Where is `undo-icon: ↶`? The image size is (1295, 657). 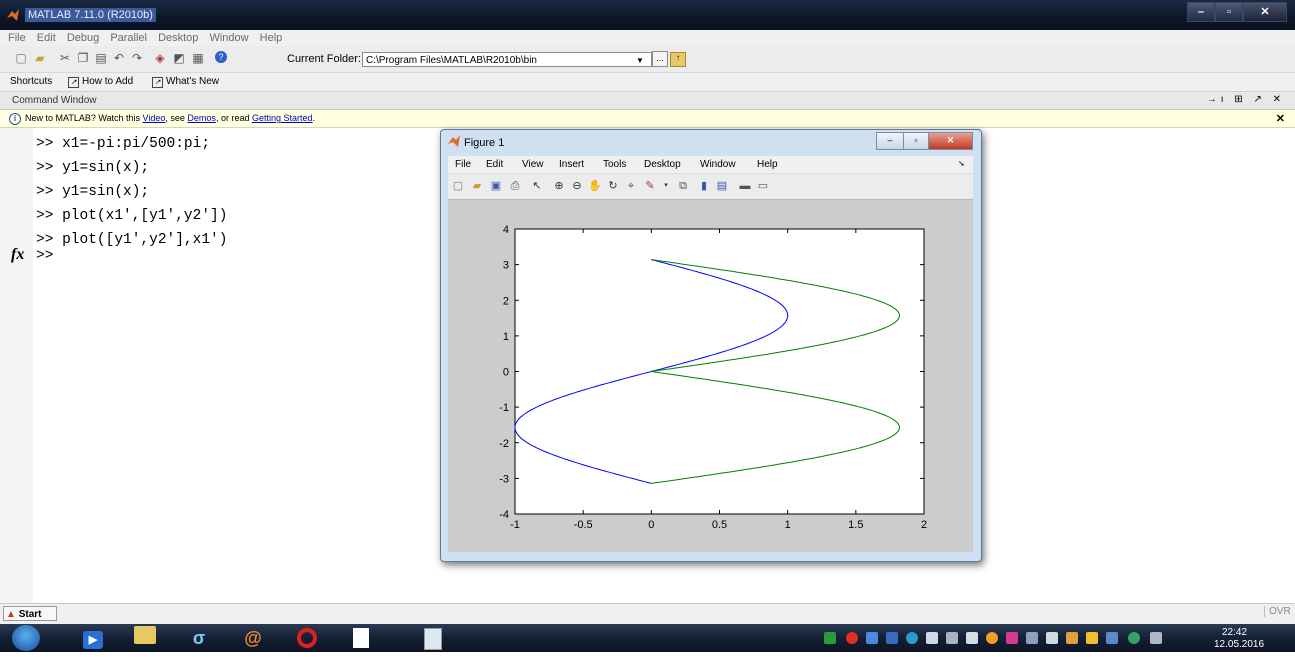 undo-icon: ↶ is located at coordinates (119, 58).